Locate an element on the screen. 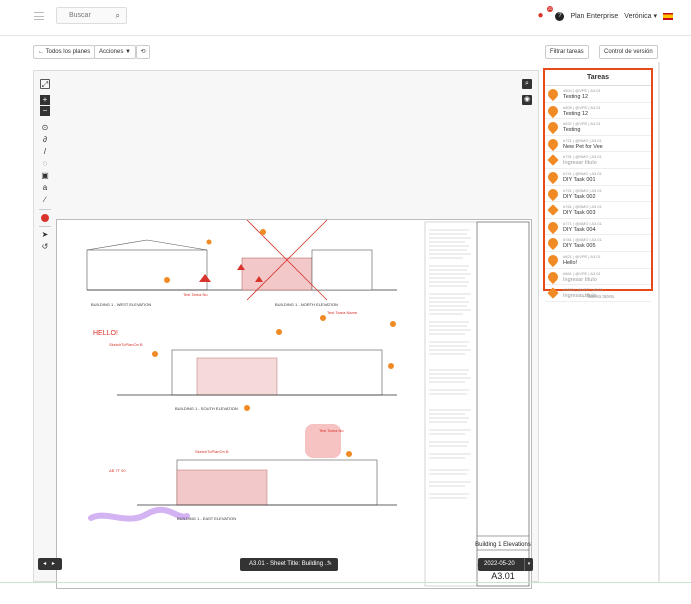 The image size is (691, 604). user-menu: Verónica ▾ is located at coordinates (640, 16).